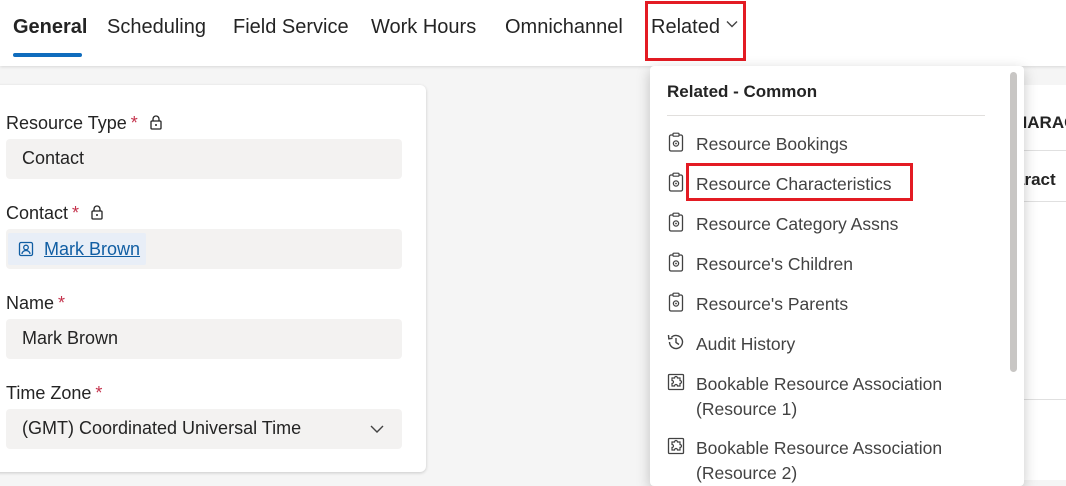 This screenshot has width=1066, height=486. I want to click on history-icon, so click(675, 342).